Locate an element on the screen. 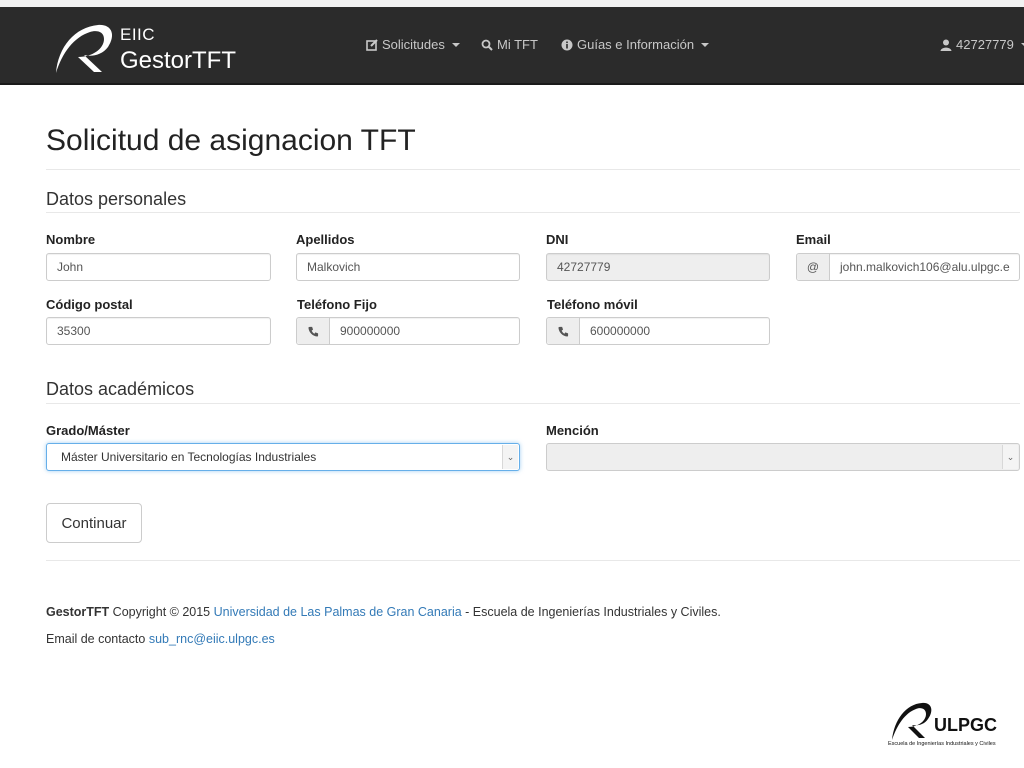 This screenshot has height=768, width=1024. nav-guias-label: Guías e Información is located at coordinates (636, 44).